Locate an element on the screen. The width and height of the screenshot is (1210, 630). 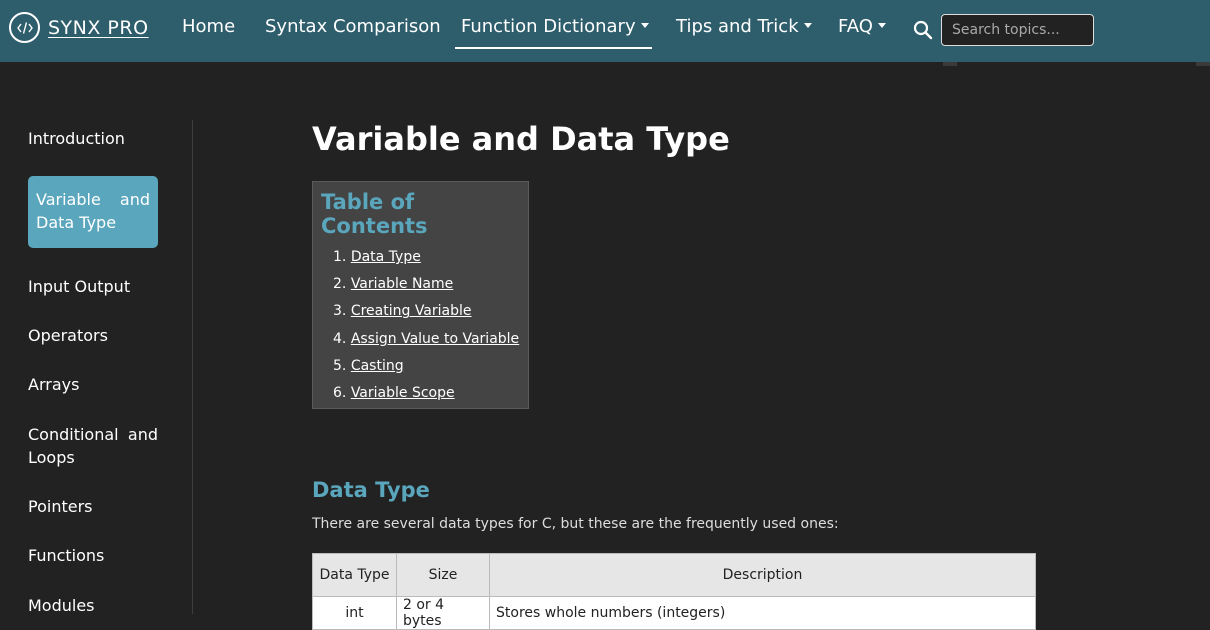
table-cell: 2 or 4 bytes is located at coordinates (443, 613).